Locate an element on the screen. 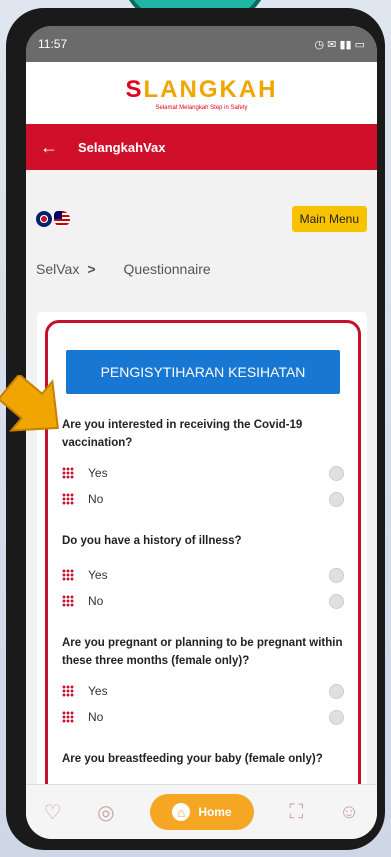 This screenshot has width=391, height=857. status-bar: 11:57 ◷ ✉ ▮▮ ▭ is located at coordinates (201, 44).